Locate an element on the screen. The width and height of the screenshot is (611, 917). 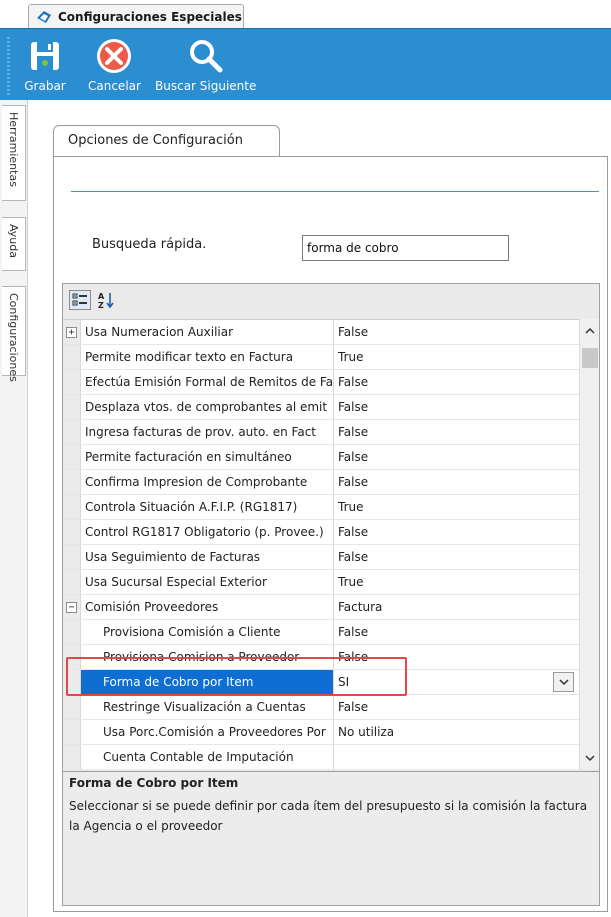
property-row: Provisiona Comisión a Cliente False is located at coordinates (321, 632).